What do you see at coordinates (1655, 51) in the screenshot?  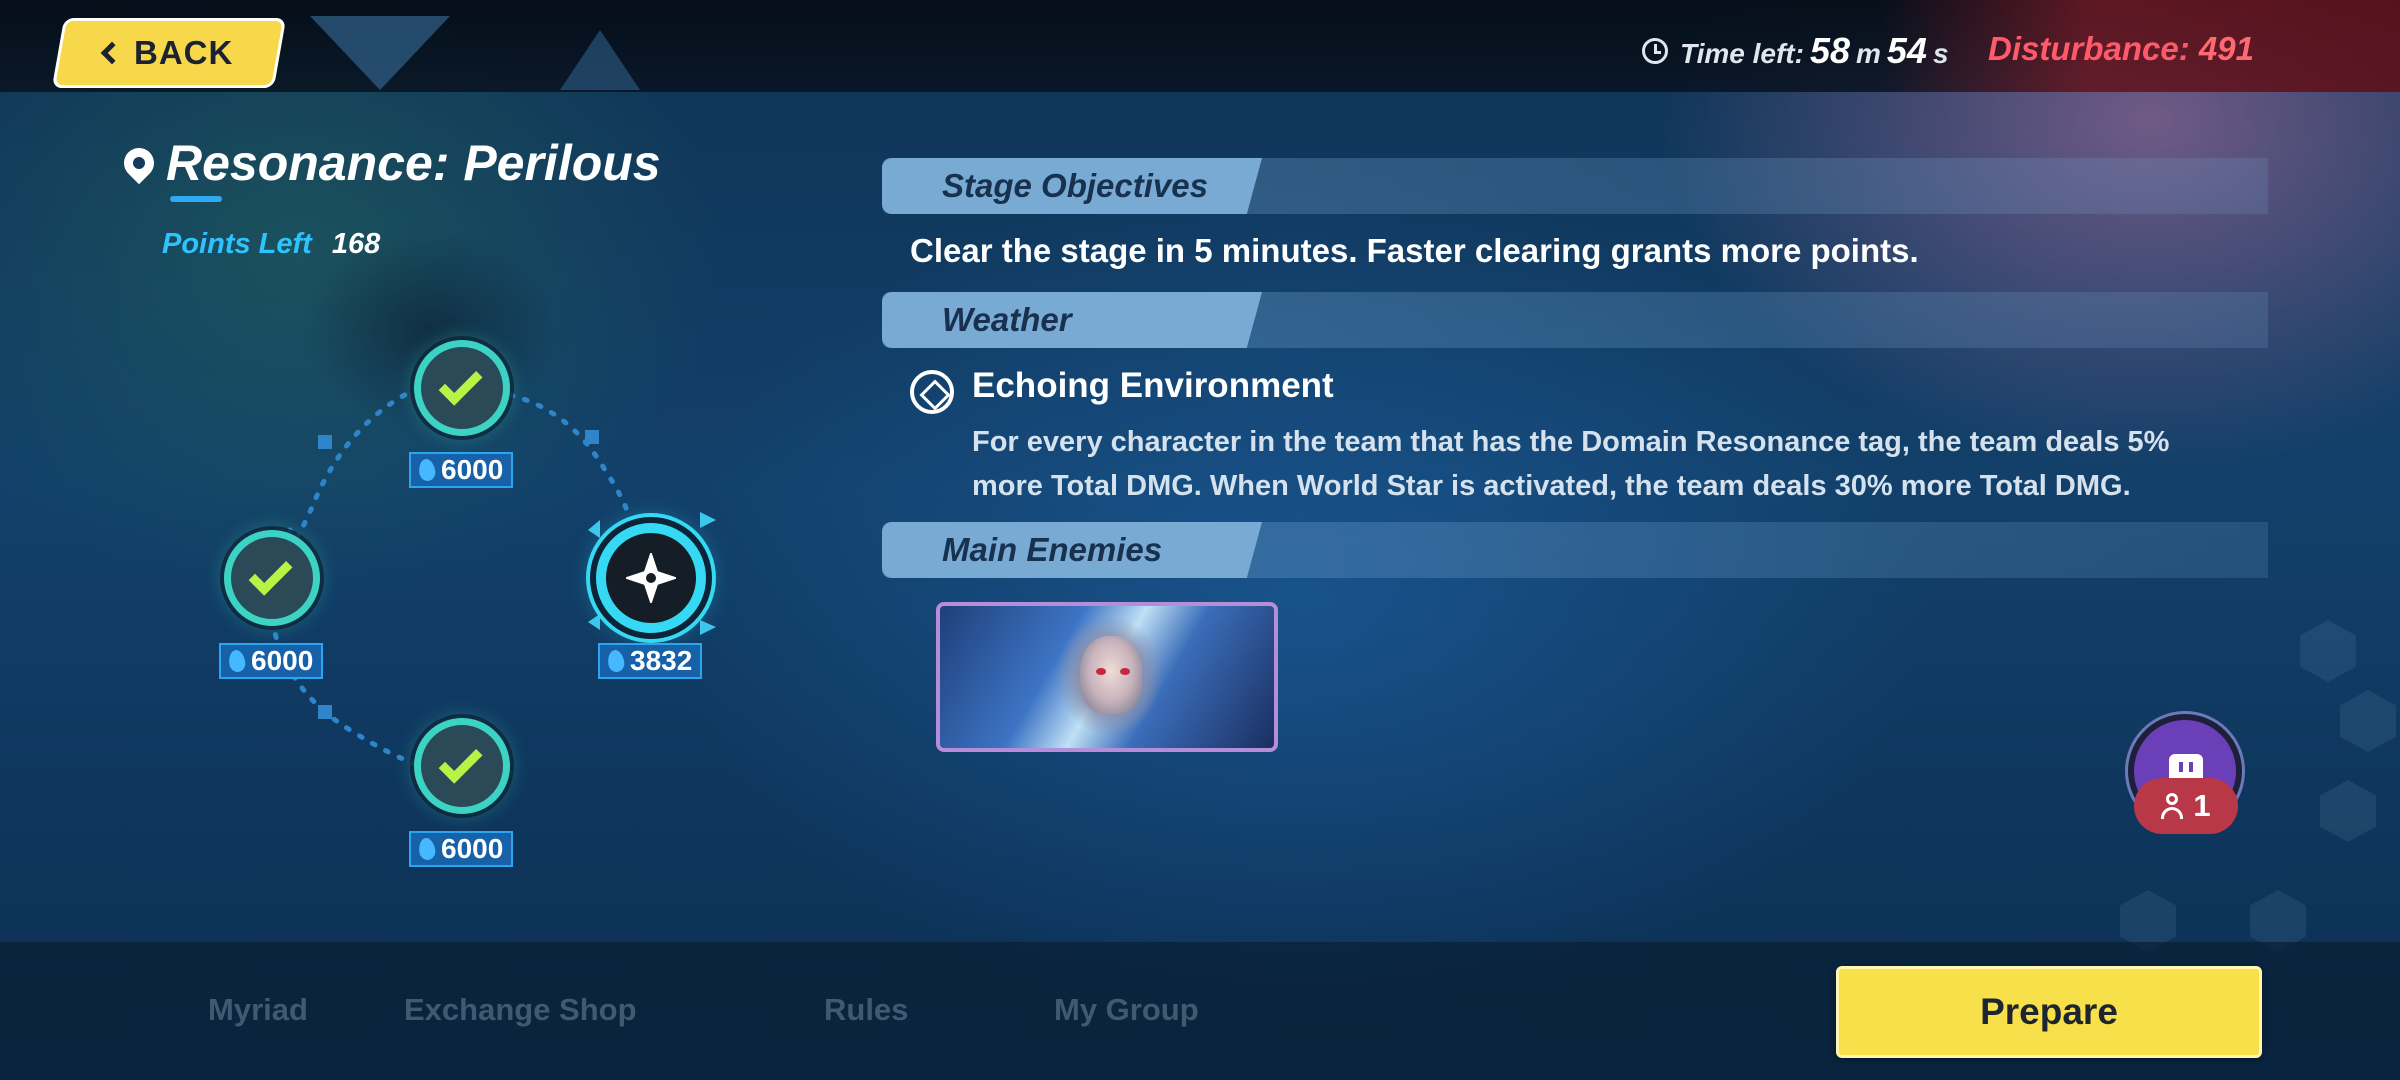 I see `clock-icon` at bounding box center [1655, 51].